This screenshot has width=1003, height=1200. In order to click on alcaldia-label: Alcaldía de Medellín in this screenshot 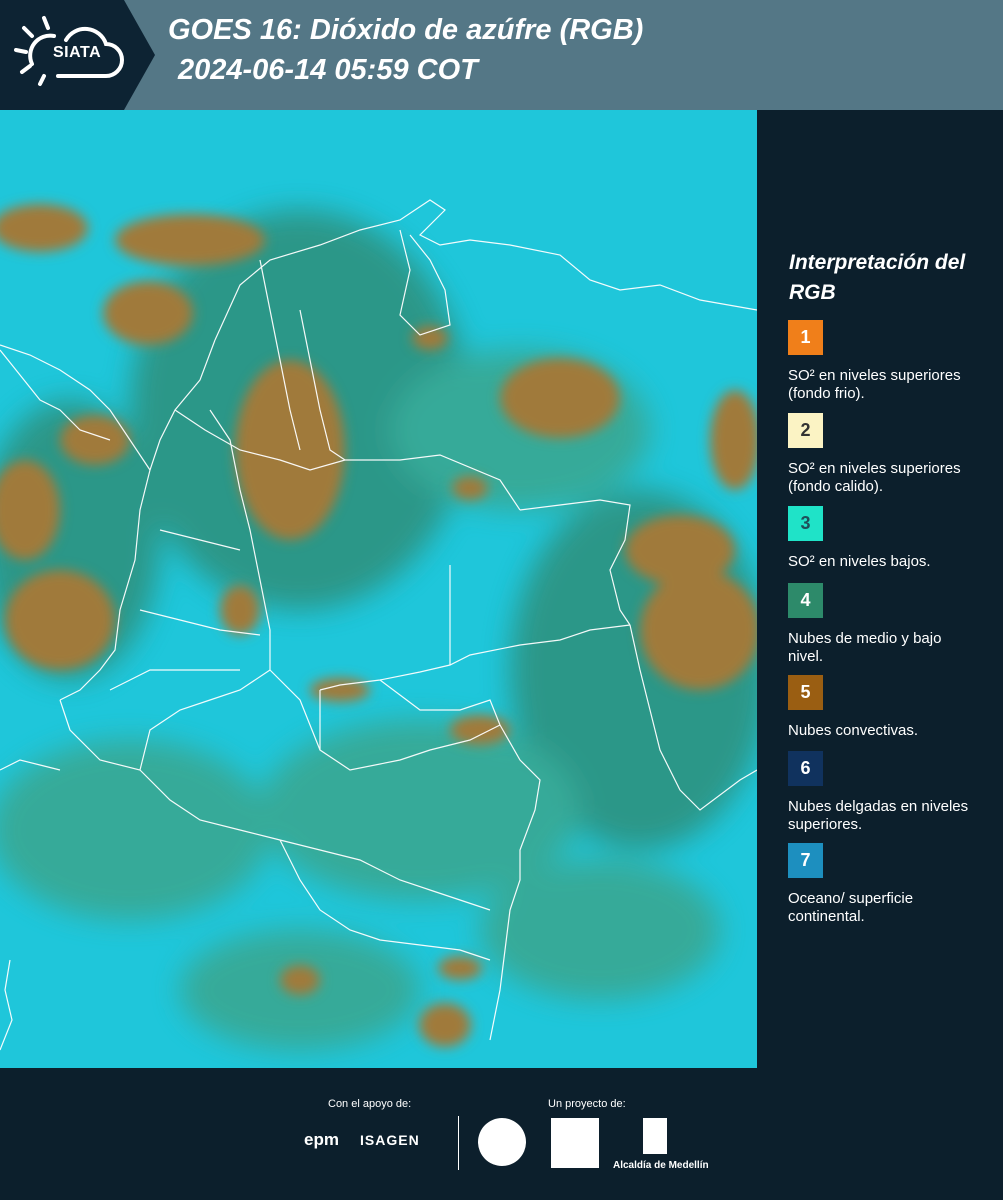, I will do `click(661, 1165)`.